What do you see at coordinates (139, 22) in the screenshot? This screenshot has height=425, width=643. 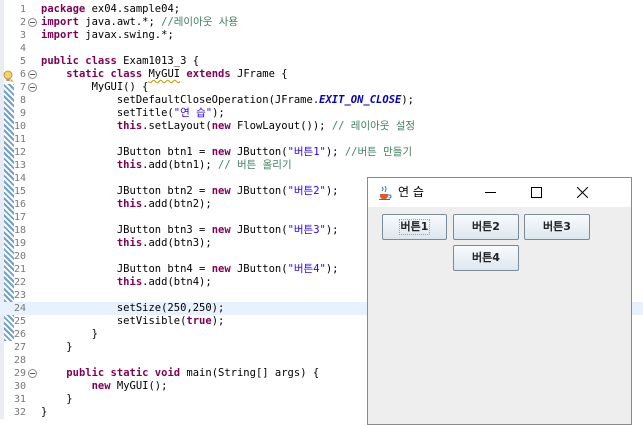 I see `code-text: import java.awt.*; //레이아웃 사용` at bounding box center [139, 22].